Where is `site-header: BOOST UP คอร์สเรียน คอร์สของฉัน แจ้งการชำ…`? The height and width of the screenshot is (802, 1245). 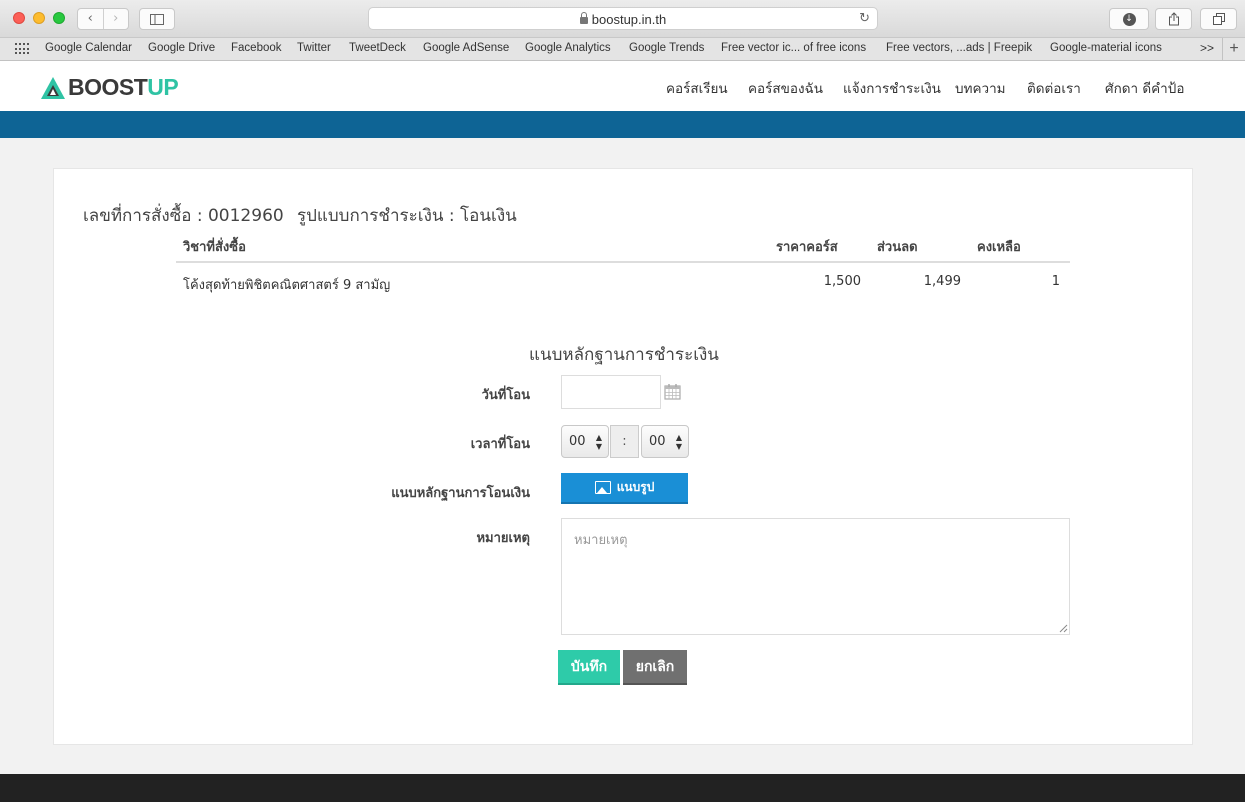 site-header: BOOST UP คอร์สเรียน คอร์สของฉัน แจ้งการชำ… is located at coordinates (622, 86).